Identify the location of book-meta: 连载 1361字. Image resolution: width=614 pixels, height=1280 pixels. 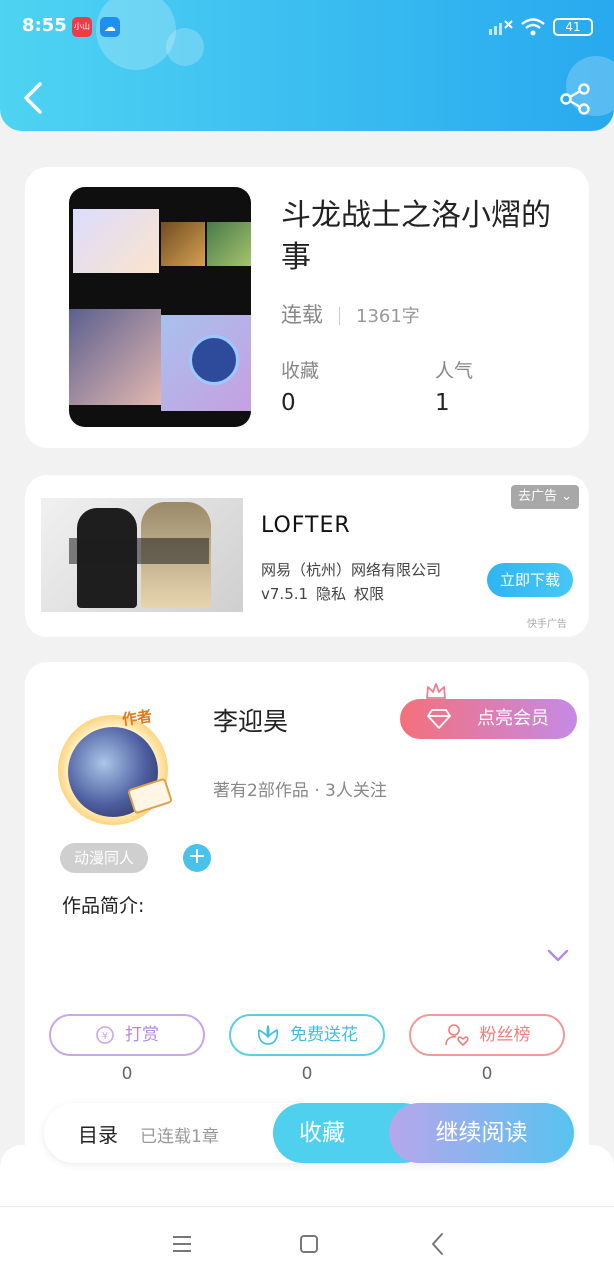
(350, 314).